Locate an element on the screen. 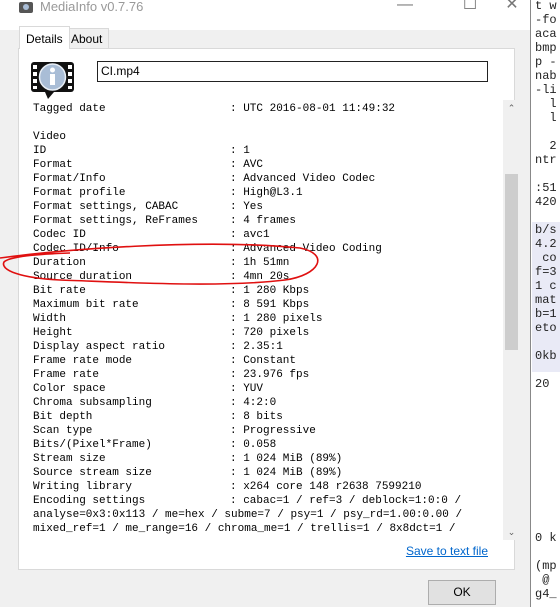 The width and height of the screenshot is (560, 607). terminal-line: eto is located at coordinates (546, 328).